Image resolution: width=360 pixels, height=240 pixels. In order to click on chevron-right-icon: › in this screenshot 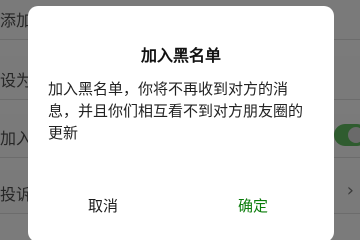, I will do `click(350, 190)`.